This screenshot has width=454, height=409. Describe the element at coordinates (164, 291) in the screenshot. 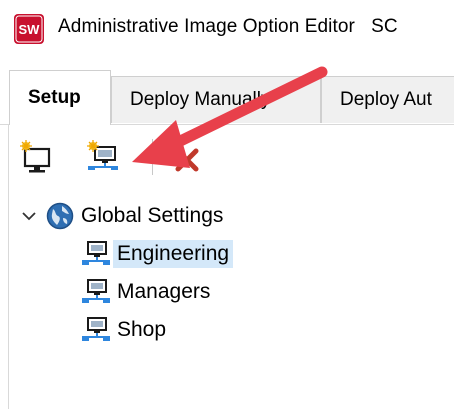

I see `tree-node-label: Managers` at that location.